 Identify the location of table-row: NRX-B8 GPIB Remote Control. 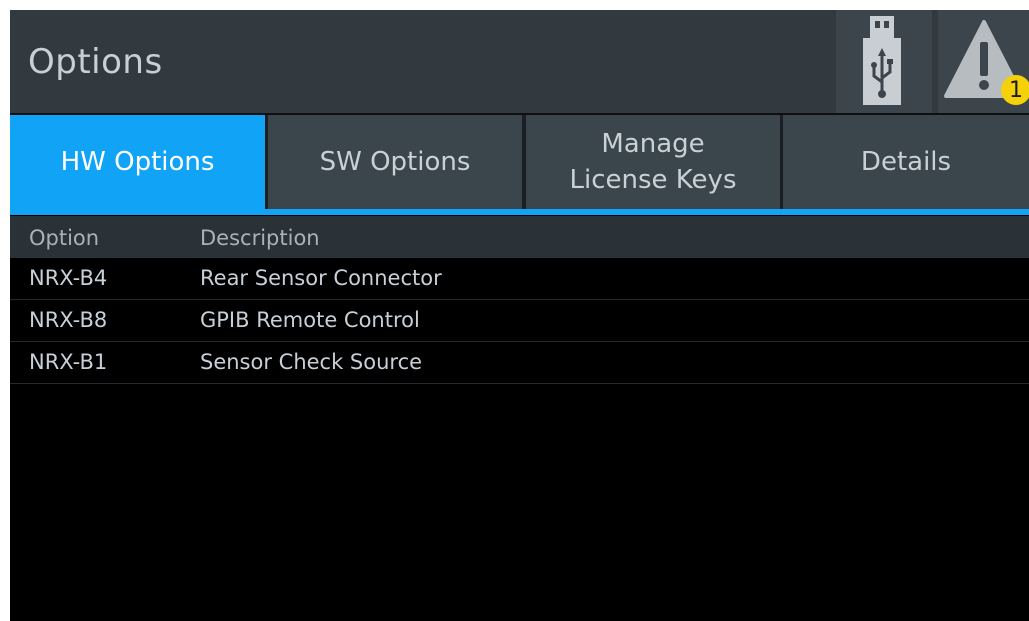
(519, 321).